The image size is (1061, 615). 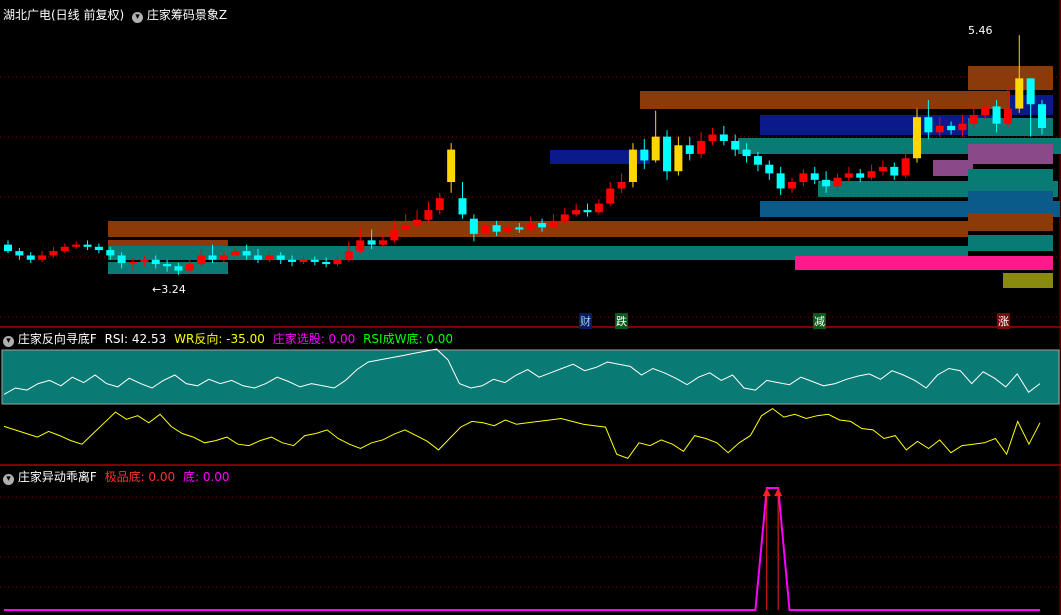 I want to click on panel2-indicator: 庄家反向寻底F, so click(x=57, y=339).